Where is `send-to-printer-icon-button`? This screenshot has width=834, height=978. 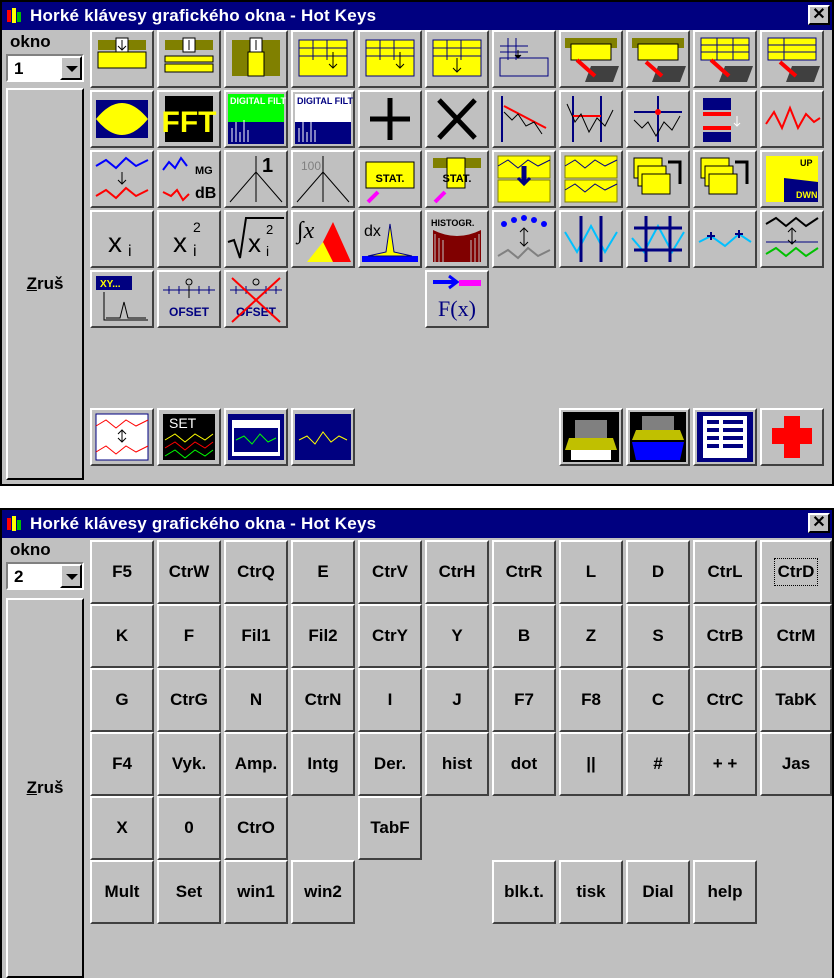
send-to-printer-icon-button is located at coordinates (591, 59).